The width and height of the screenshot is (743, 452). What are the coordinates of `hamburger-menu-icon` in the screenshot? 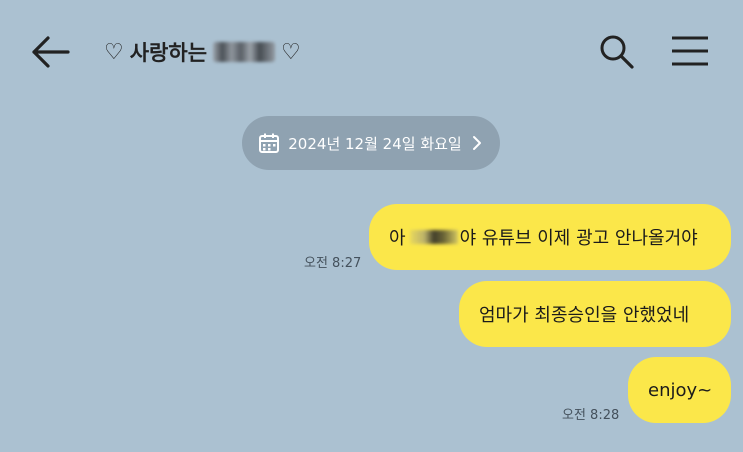 It's located at (690, 51).